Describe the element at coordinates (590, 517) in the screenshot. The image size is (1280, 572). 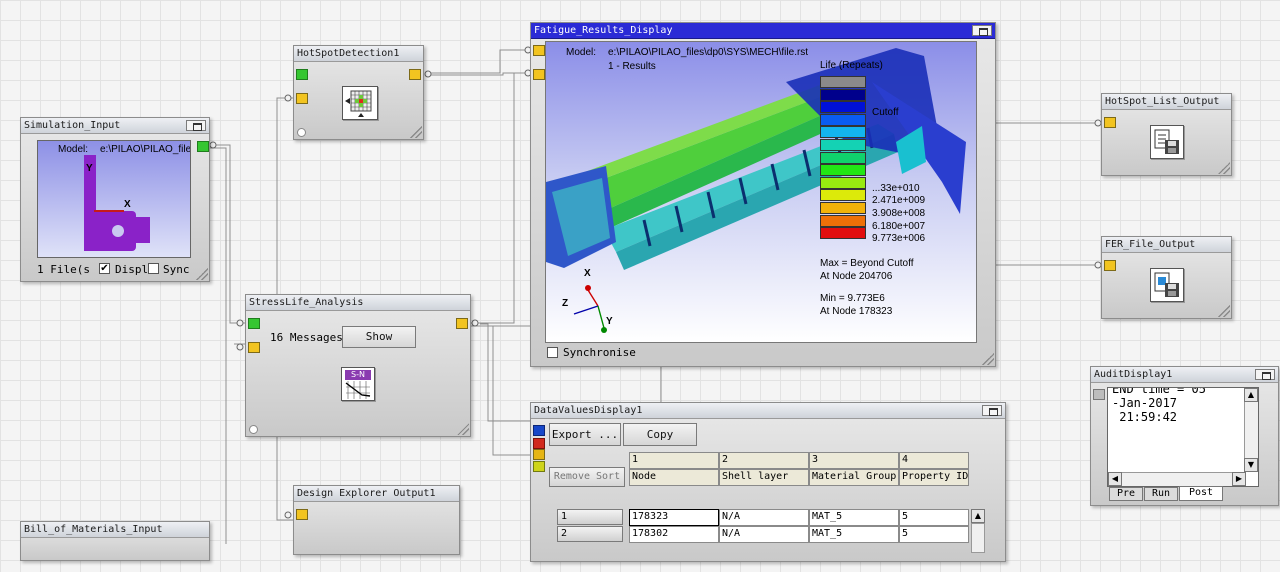
I see `row-header: 1` at that location.